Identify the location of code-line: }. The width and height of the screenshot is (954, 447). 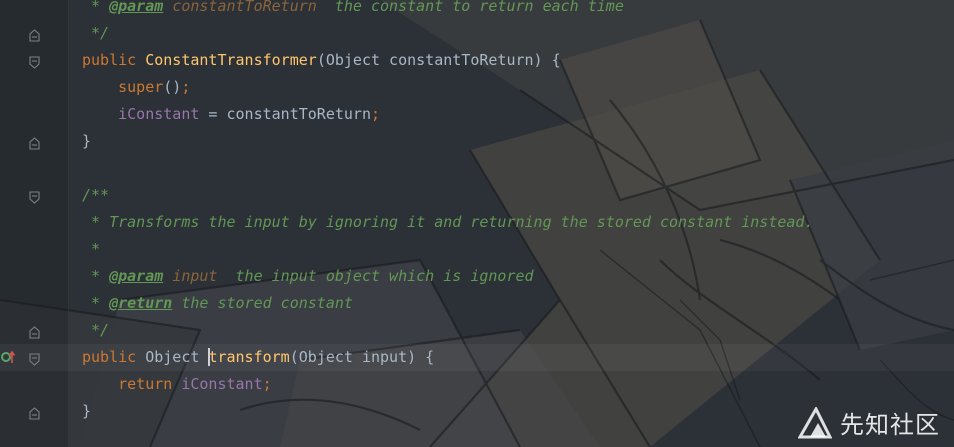
(477, 141).